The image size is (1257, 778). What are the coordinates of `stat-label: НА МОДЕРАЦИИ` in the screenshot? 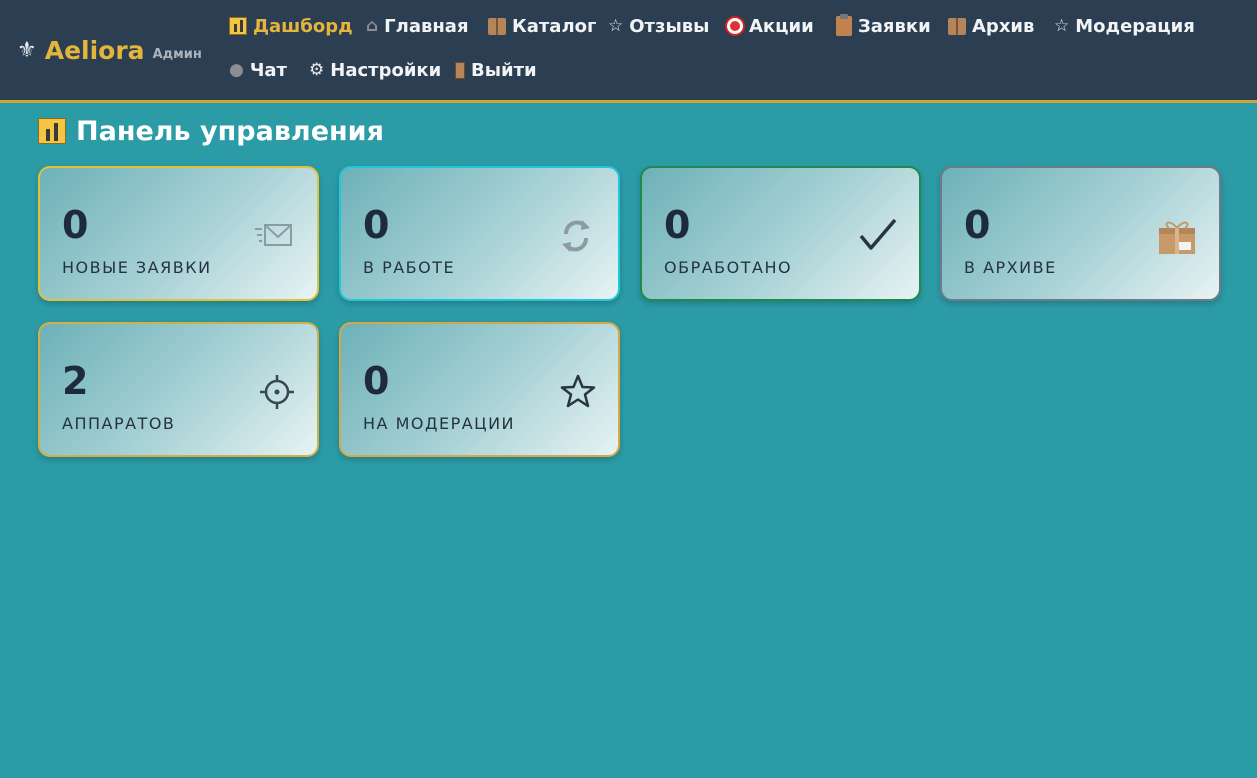 It's located at (439, 423).